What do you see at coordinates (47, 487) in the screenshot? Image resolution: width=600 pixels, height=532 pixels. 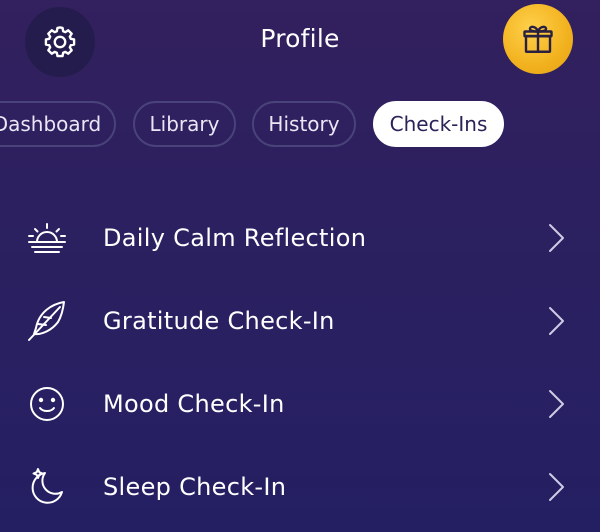 I see `moon-icon` at bounding box center [47, 487].